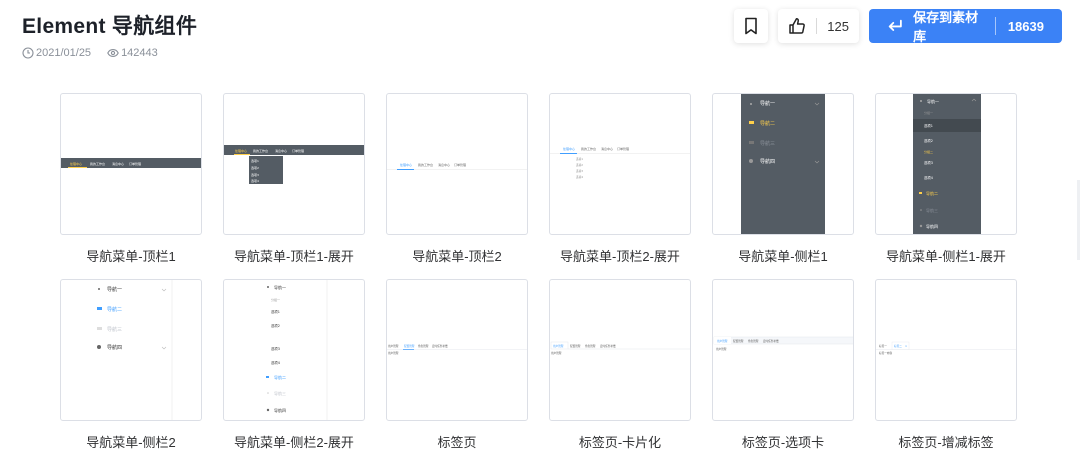 The image size is (1080, 476). I want to click on card-label: 标签页-增减标签, so click(946, 442).